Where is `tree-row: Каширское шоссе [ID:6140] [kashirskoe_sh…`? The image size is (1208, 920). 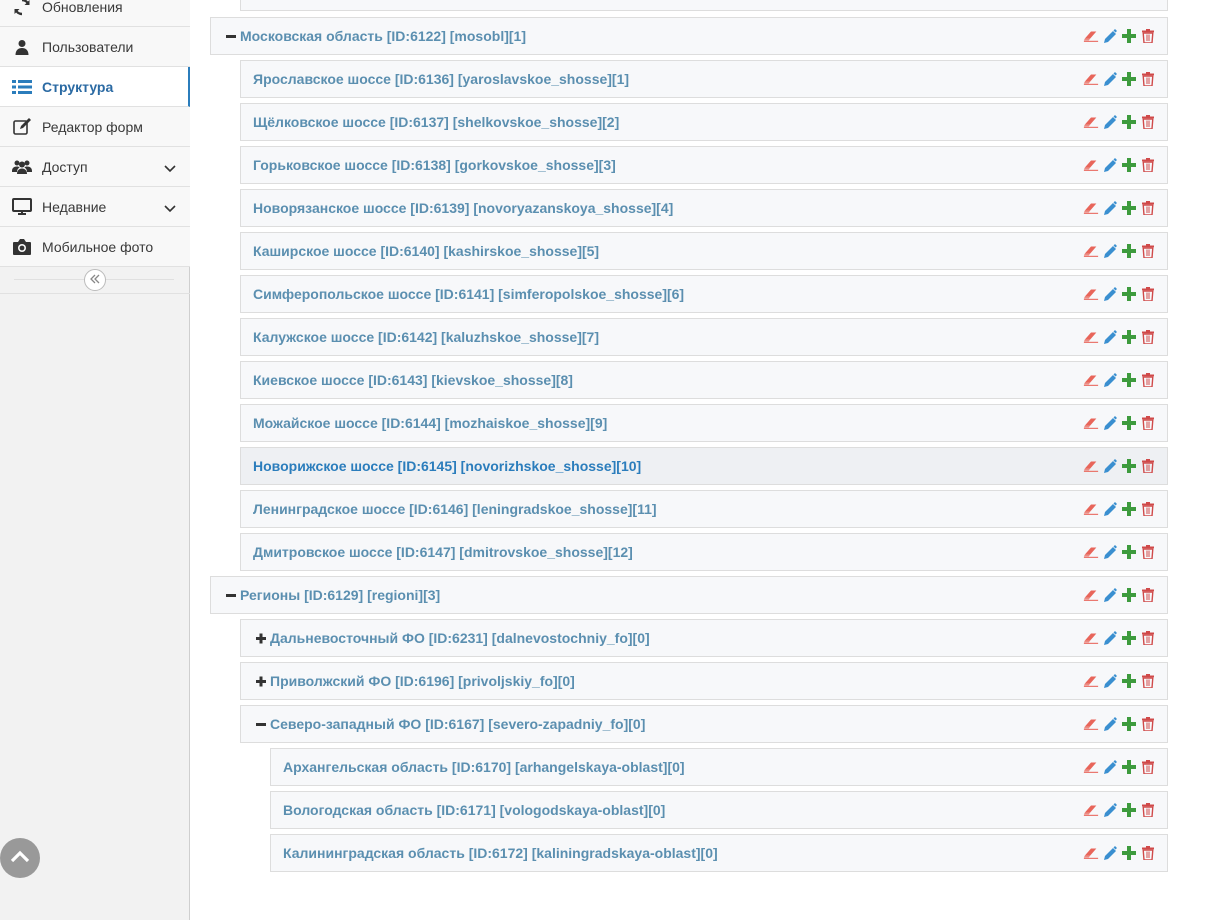 tree-row: Каширское шоссе [ID:6140] [kashirskoe_sh… is located at coordinates (704, 251).